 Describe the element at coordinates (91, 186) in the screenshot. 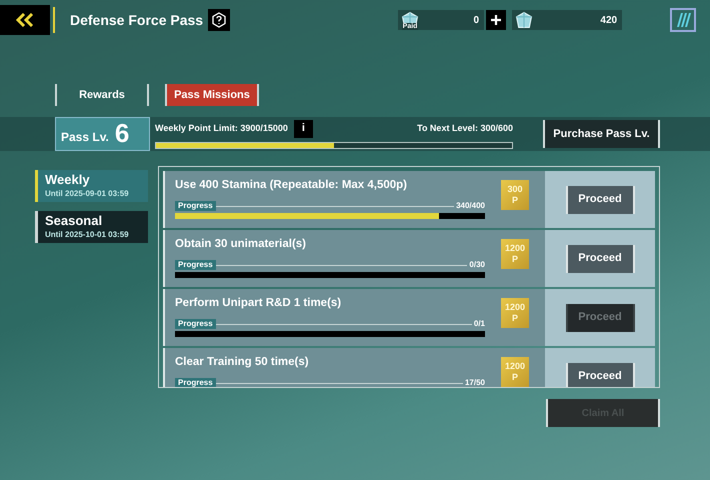

I see `category-tab: Weekly Until 2025-09-01 03:59` at that location.